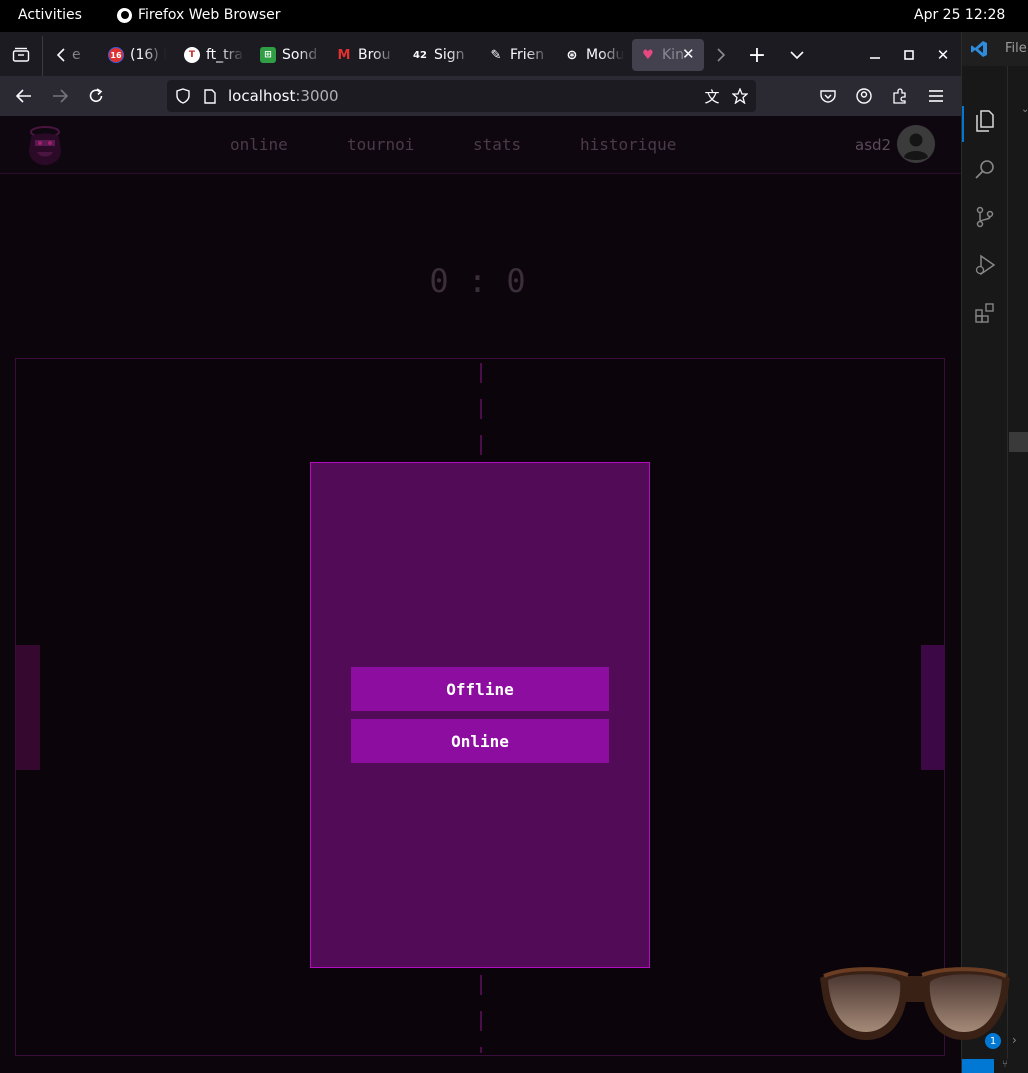  What do you see at coordinates (210, 55) in the screenshot?
I see `tab-2: T ft_tra` at bounding box center [210, 55].